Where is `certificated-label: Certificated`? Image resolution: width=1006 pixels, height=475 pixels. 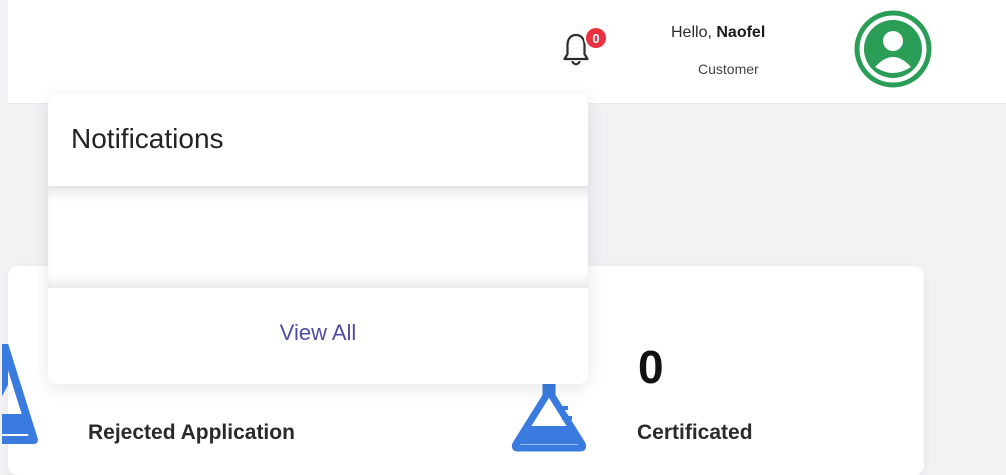 certificated-label: Certificated is located at coordinates (695, 432).